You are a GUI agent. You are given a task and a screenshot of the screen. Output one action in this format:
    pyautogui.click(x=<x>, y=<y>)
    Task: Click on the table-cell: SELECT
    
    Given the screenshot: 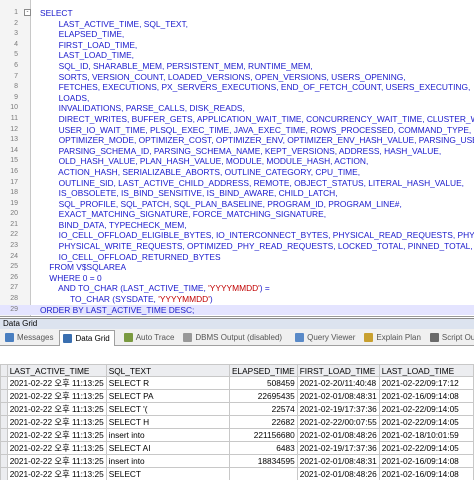 What is the action you would take?
    pyautogui.click(x=167, y=473)
    